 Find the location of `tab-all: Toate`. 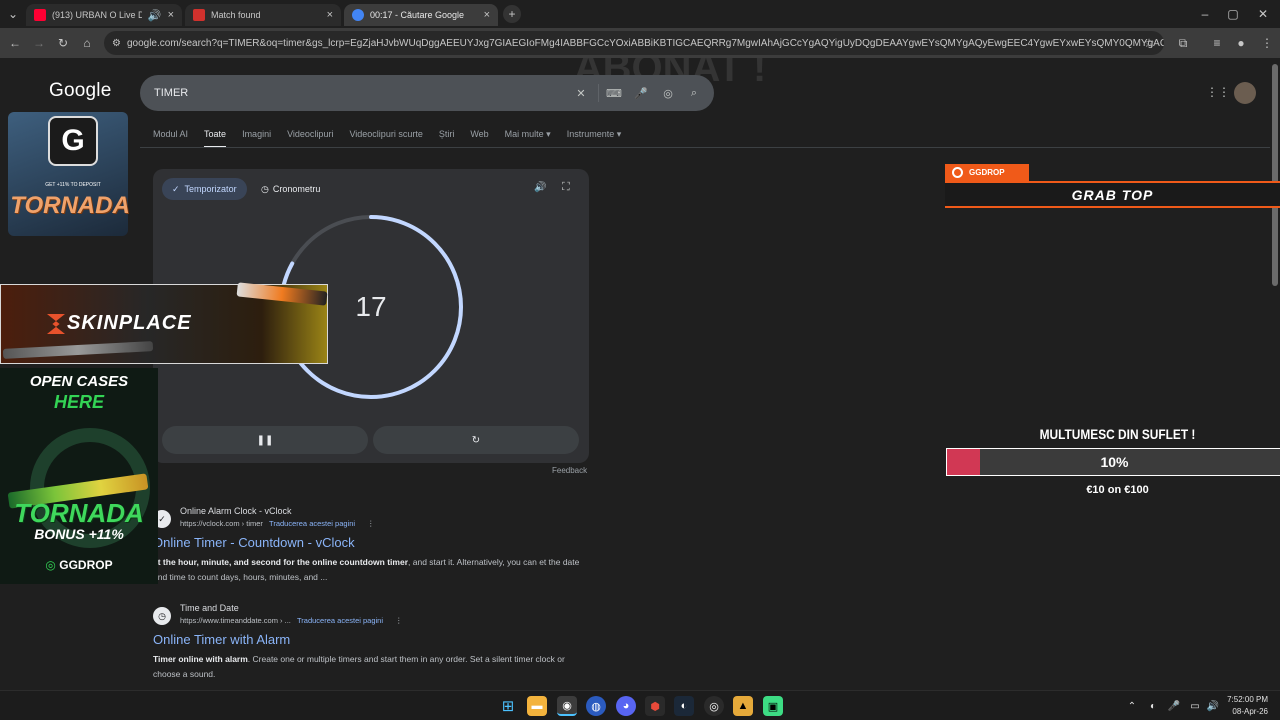

tab-all: Toate is located at coordinates (215, 138).